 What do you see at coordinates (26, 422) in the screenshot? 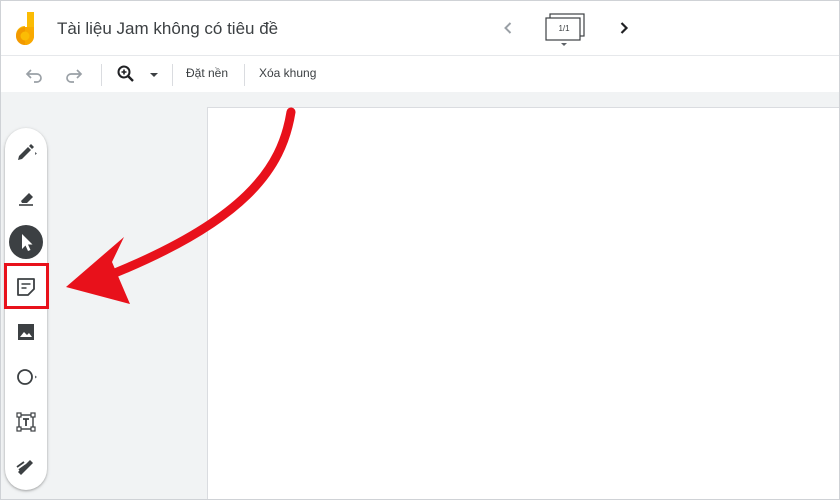
I see `text-box-tool-icon` at bounding box center [26, 422].